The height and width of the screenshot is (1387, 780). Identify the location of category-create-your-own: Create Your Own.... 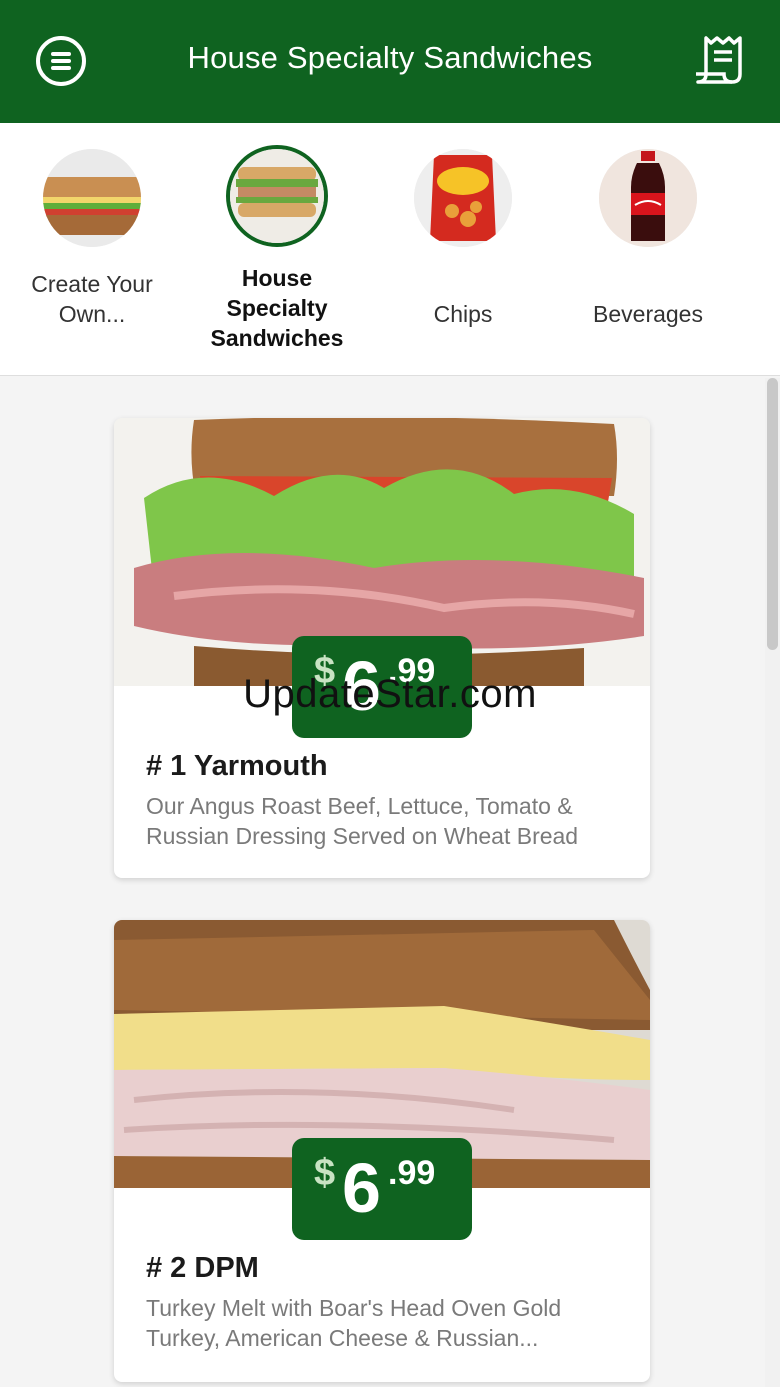
(92, 237).